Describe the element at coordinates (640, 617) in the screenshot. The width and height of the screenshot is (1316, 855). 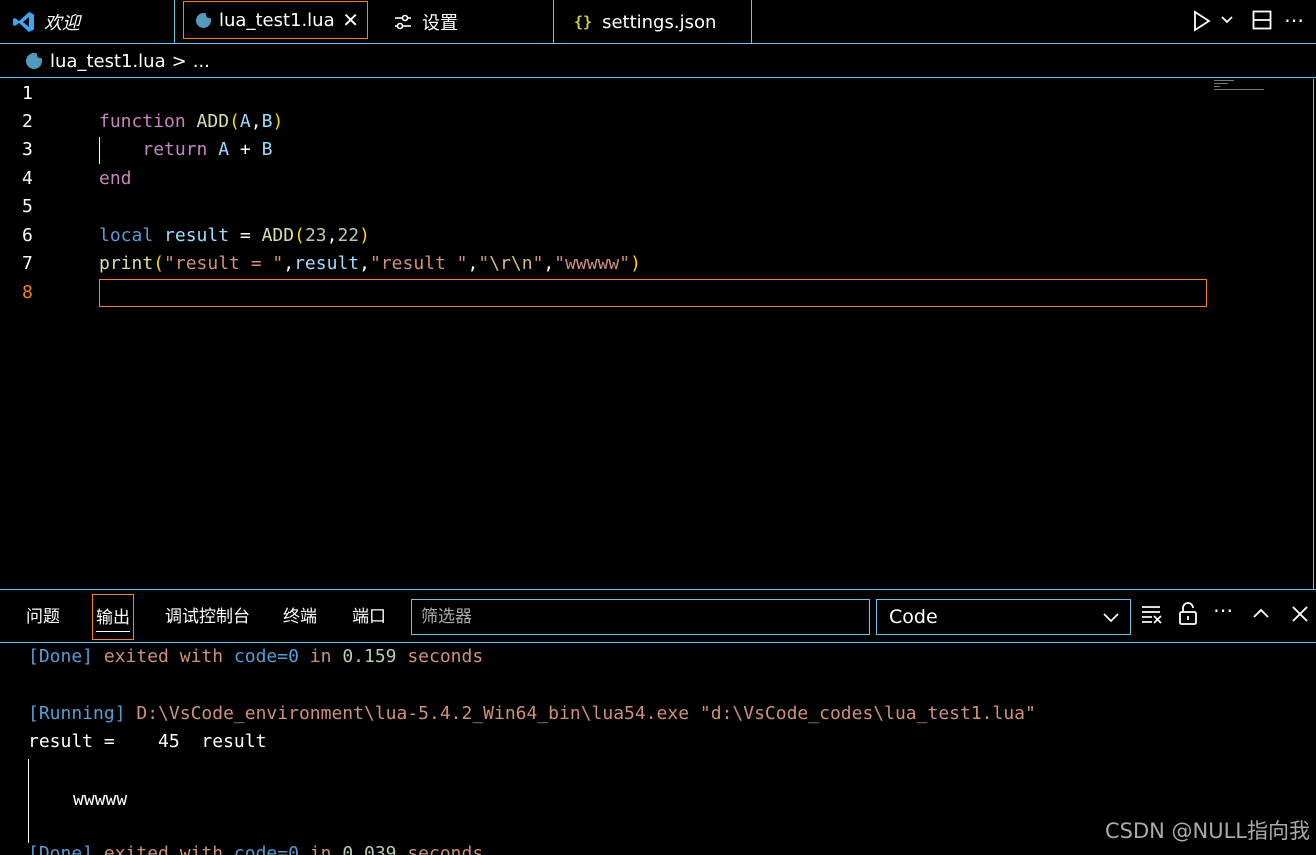
I see `filter-input: 筛选器` at that location.